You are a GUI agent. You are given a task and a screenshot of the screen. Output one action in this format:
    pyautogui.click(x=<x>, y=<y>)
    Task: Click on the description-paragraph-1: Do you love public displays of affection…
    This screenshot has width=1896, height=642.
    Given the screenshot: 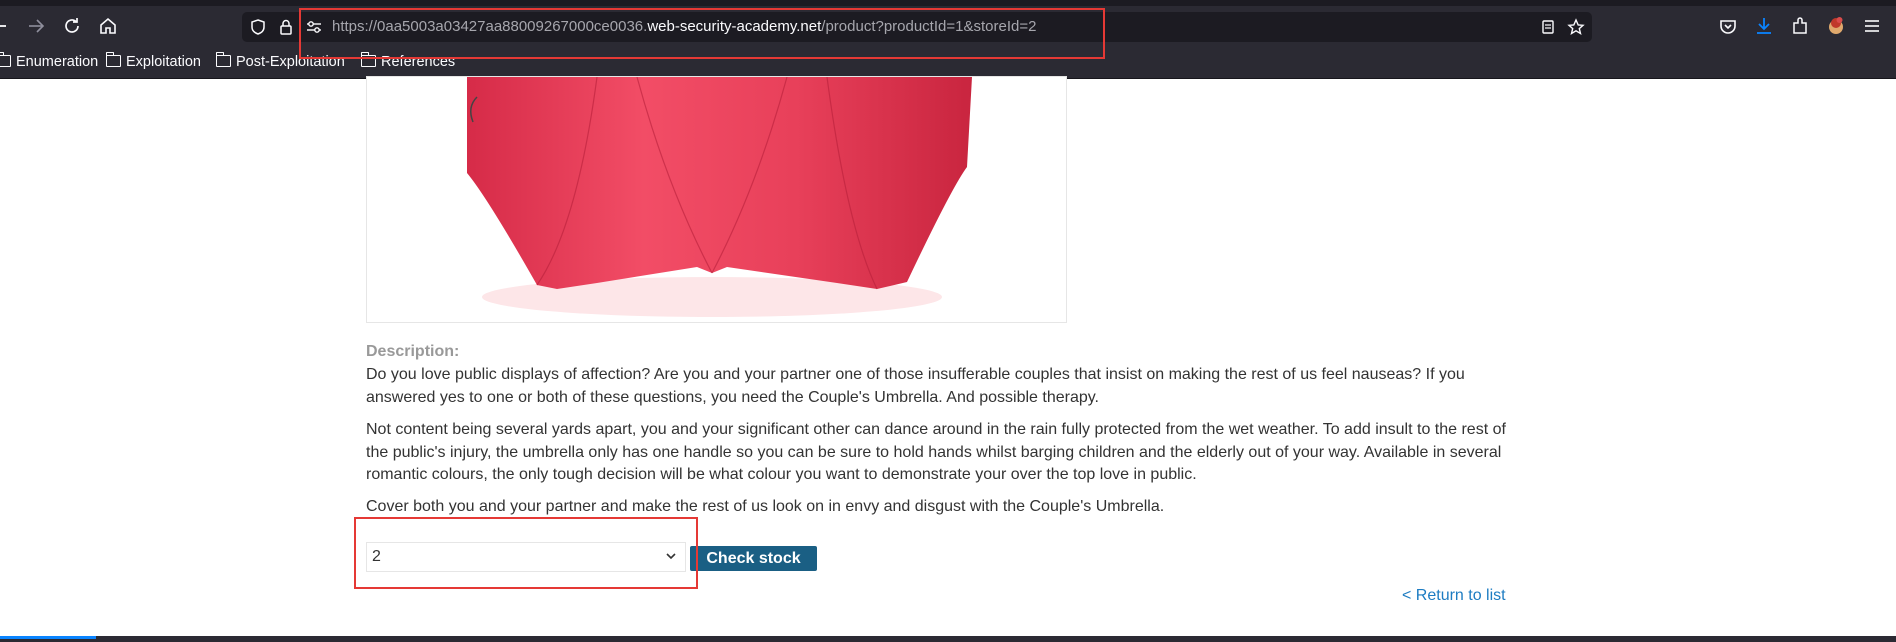 What is the action you would take?
    pyautogui.click(x=915, y=386)
    